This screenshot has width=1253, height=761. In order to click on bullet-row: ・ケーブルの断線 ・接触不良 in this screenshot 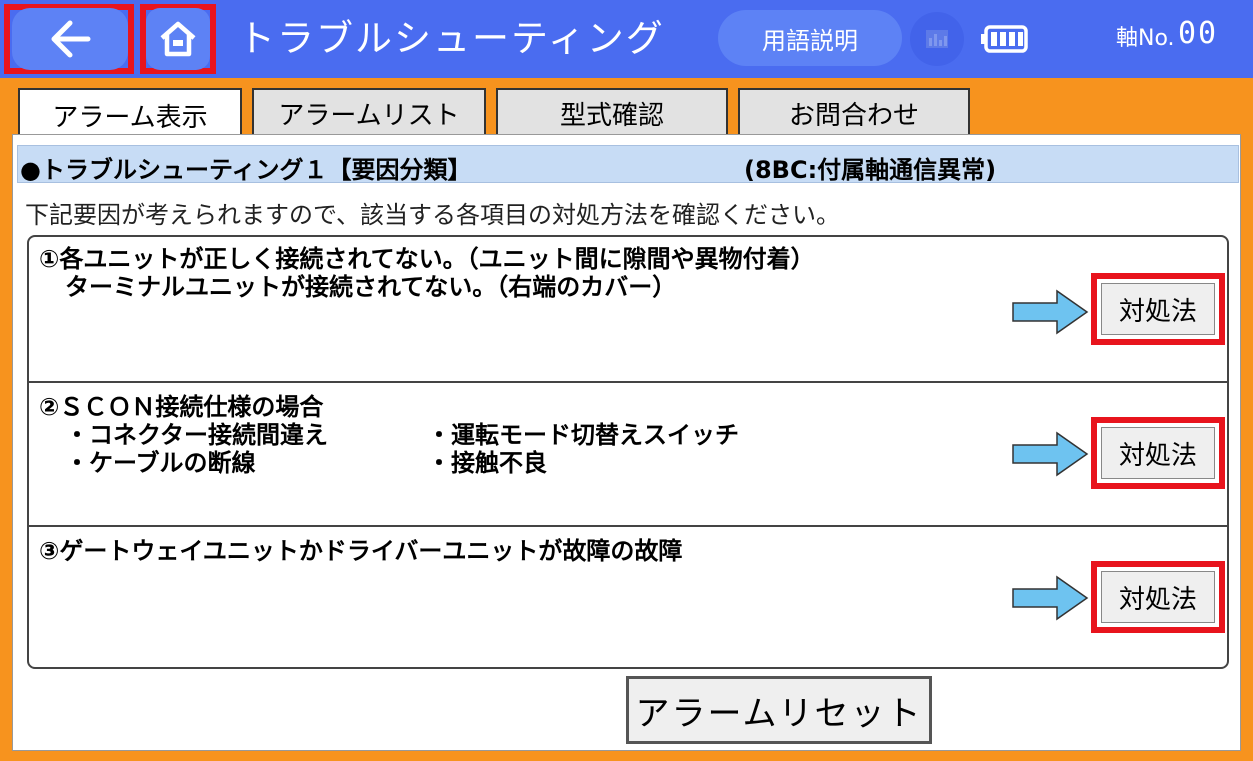, I will do `click(389, 463)`.